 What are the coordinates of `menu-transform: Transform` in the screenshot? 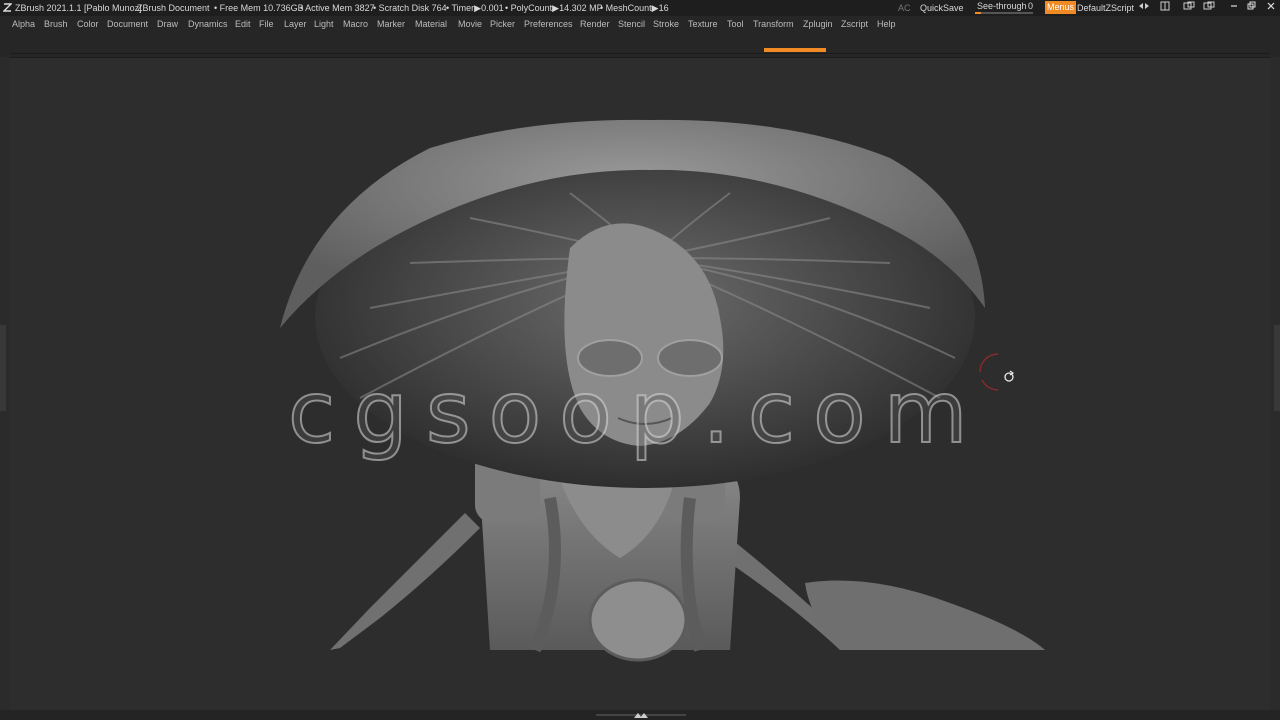 It's located at (773, 24).